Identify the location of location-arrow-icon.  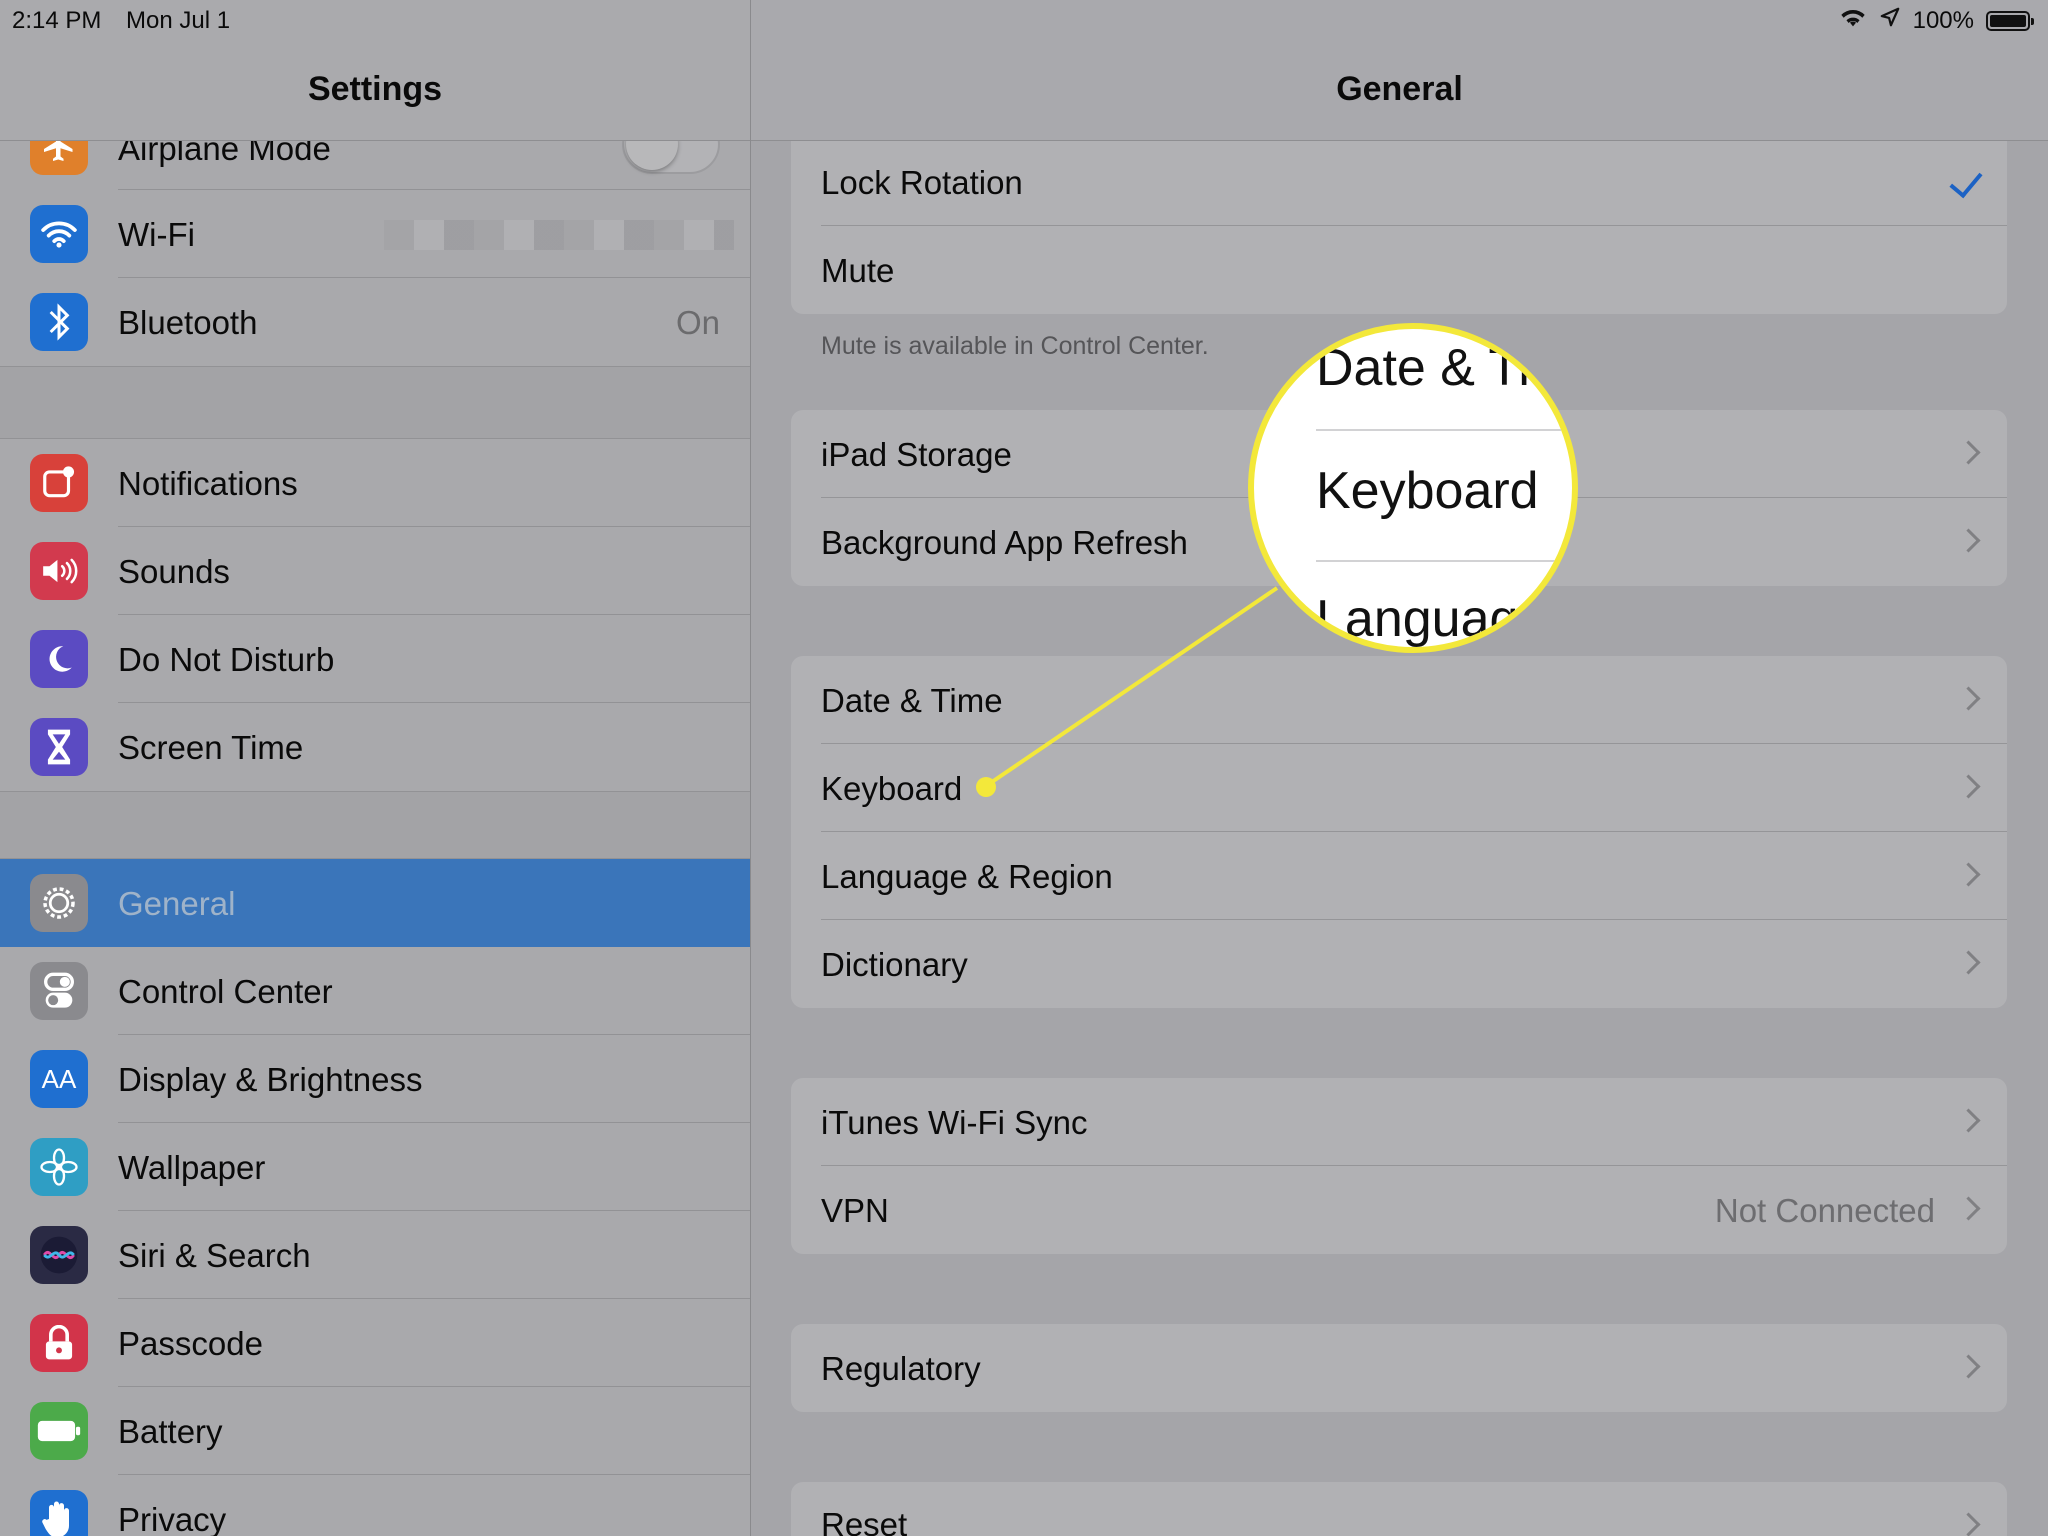
(1890, 20).